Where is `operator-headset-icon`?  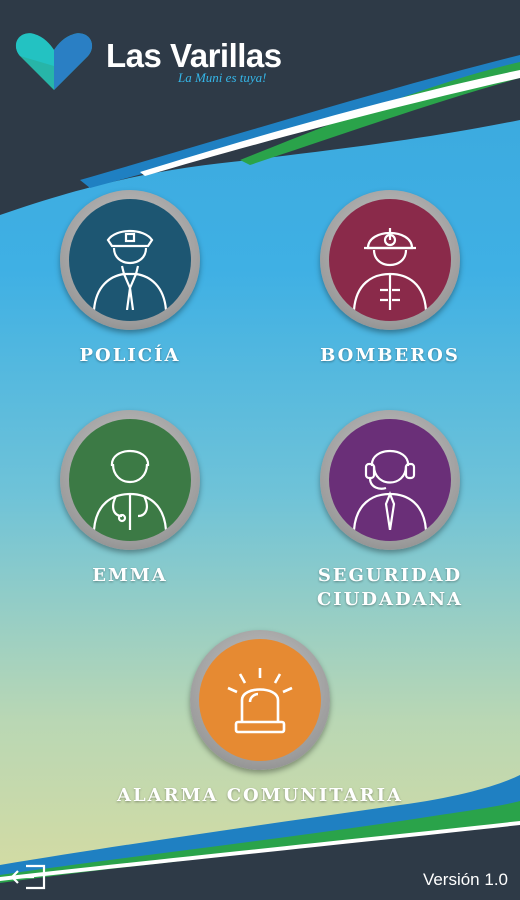
operator-headset-icon is located at coordinates (390, 480).